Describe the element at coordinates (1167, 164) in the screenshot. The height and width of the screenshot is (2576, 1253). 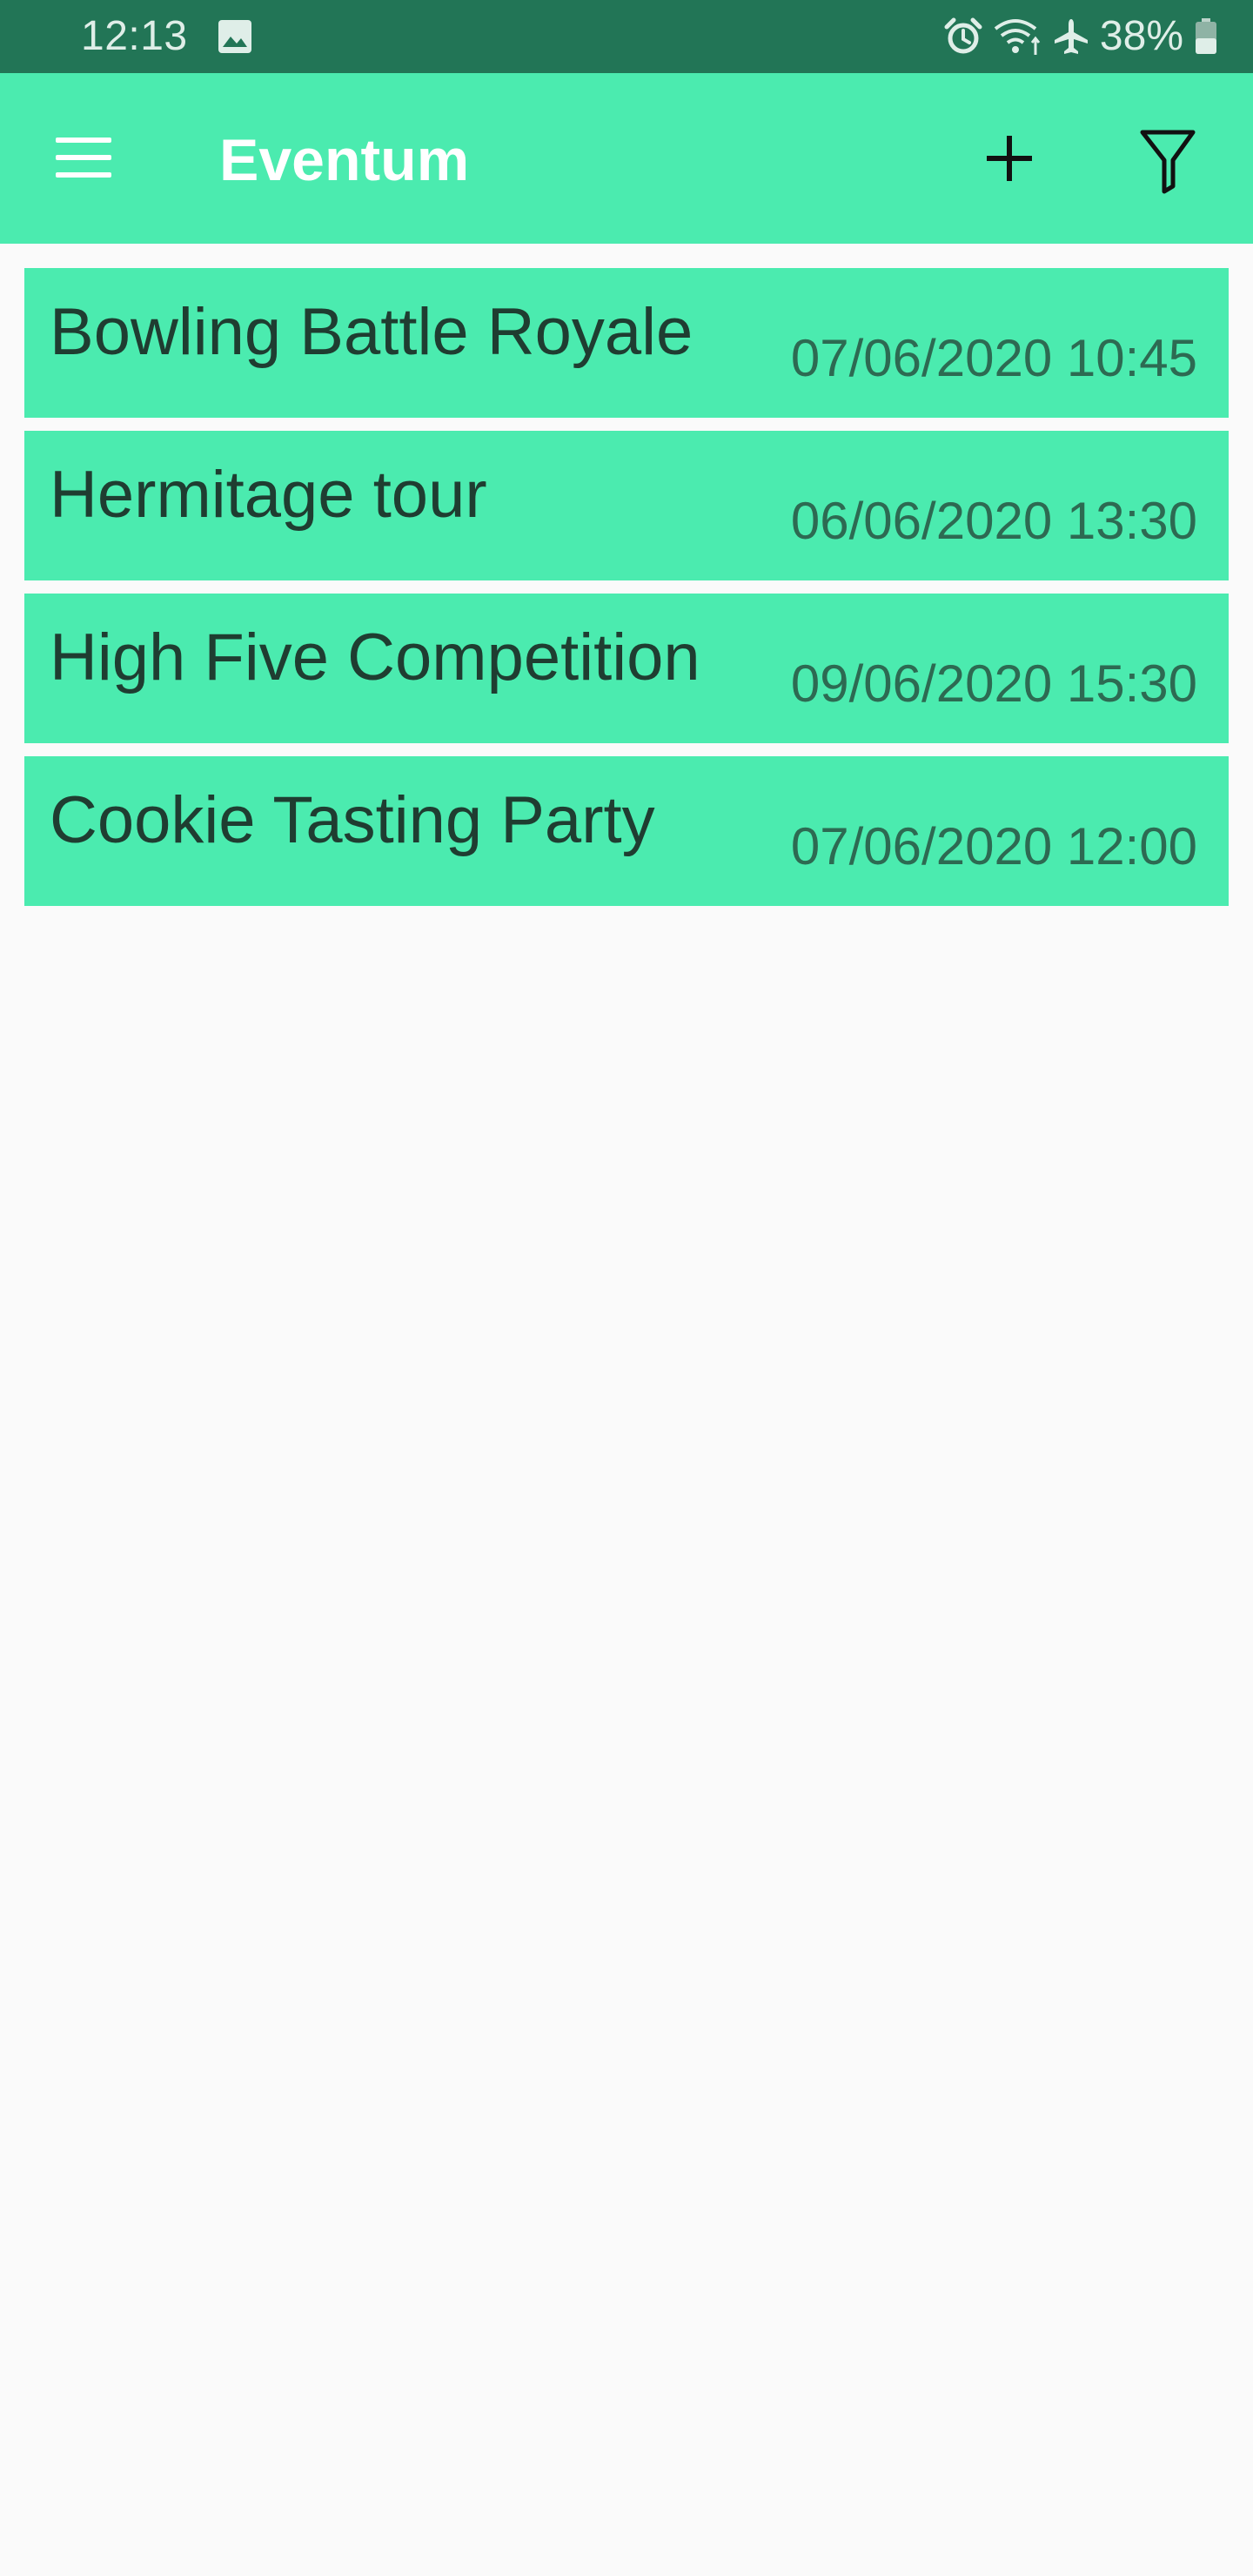
I see `filter-icon` at that location.